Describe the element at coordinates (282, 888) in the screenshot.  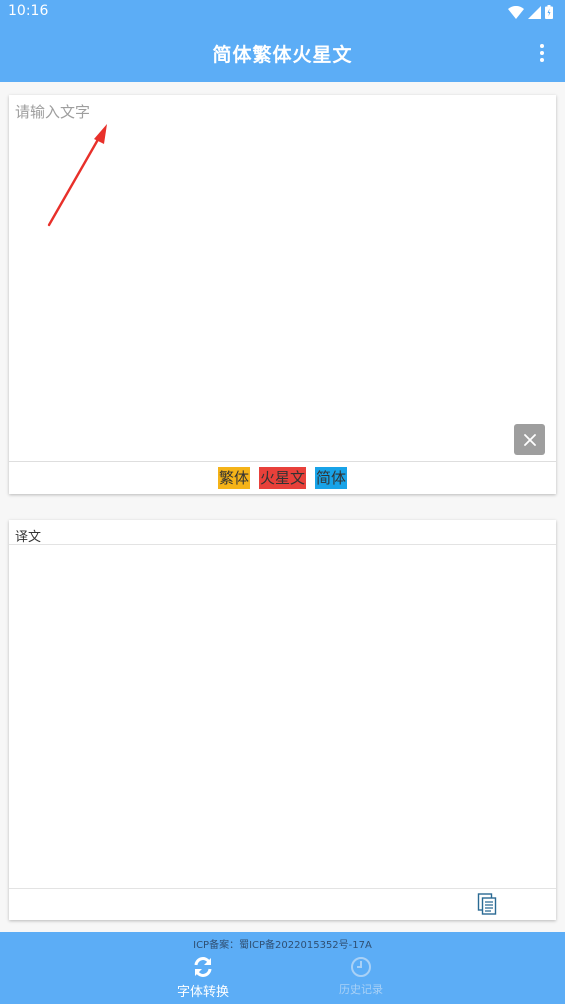
I see `output-divider` at that location.